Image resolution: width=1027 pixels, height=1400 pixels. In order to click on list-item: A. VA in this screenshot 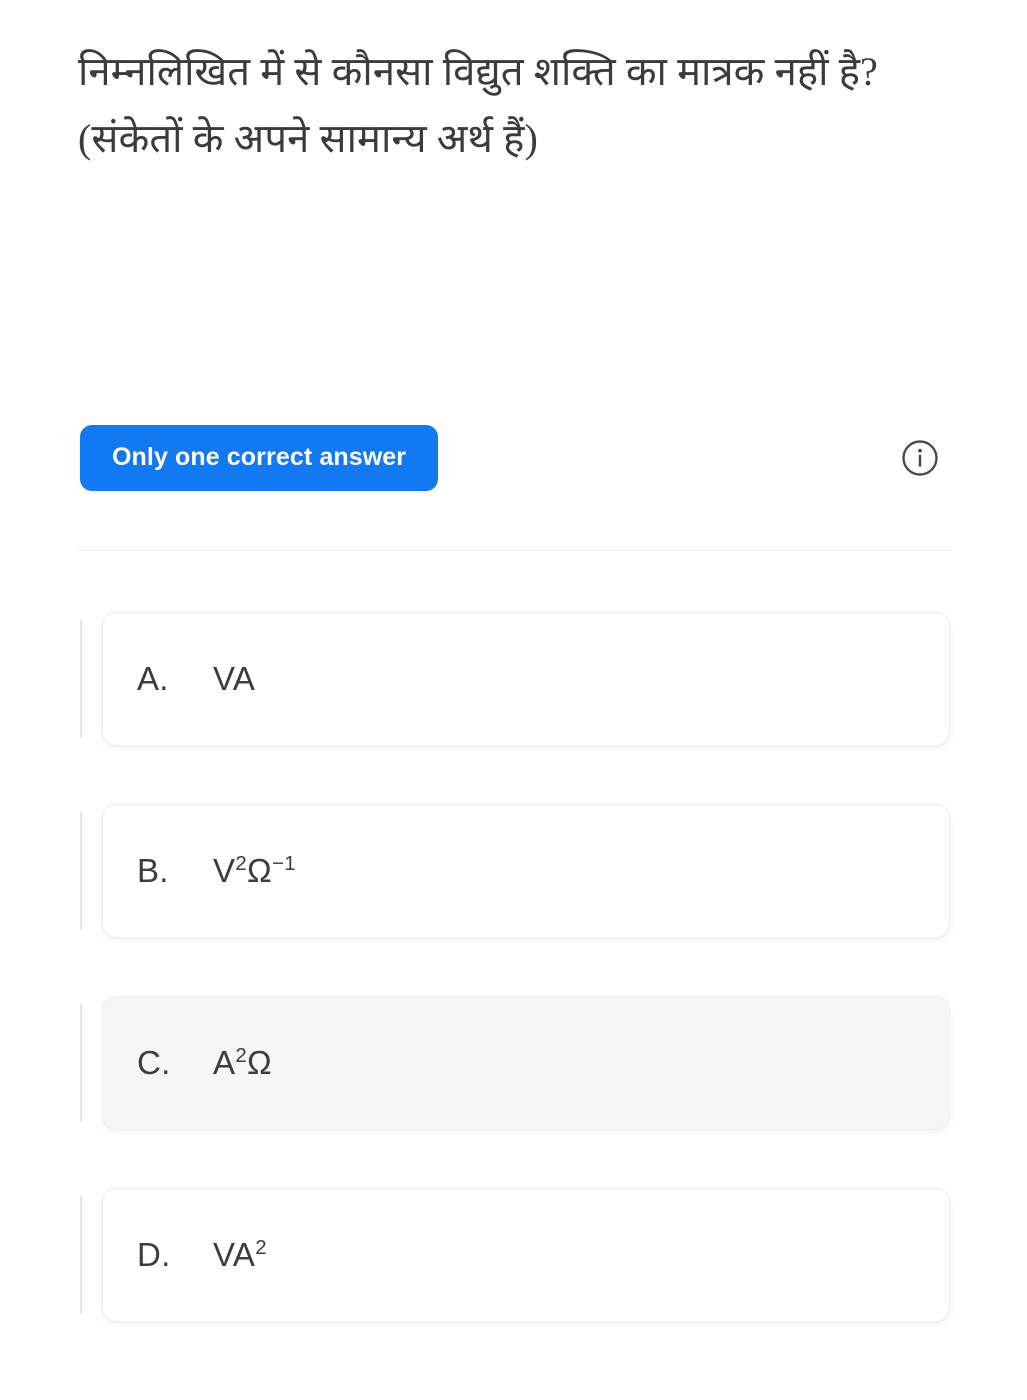, I will do `click(514, 679)`.